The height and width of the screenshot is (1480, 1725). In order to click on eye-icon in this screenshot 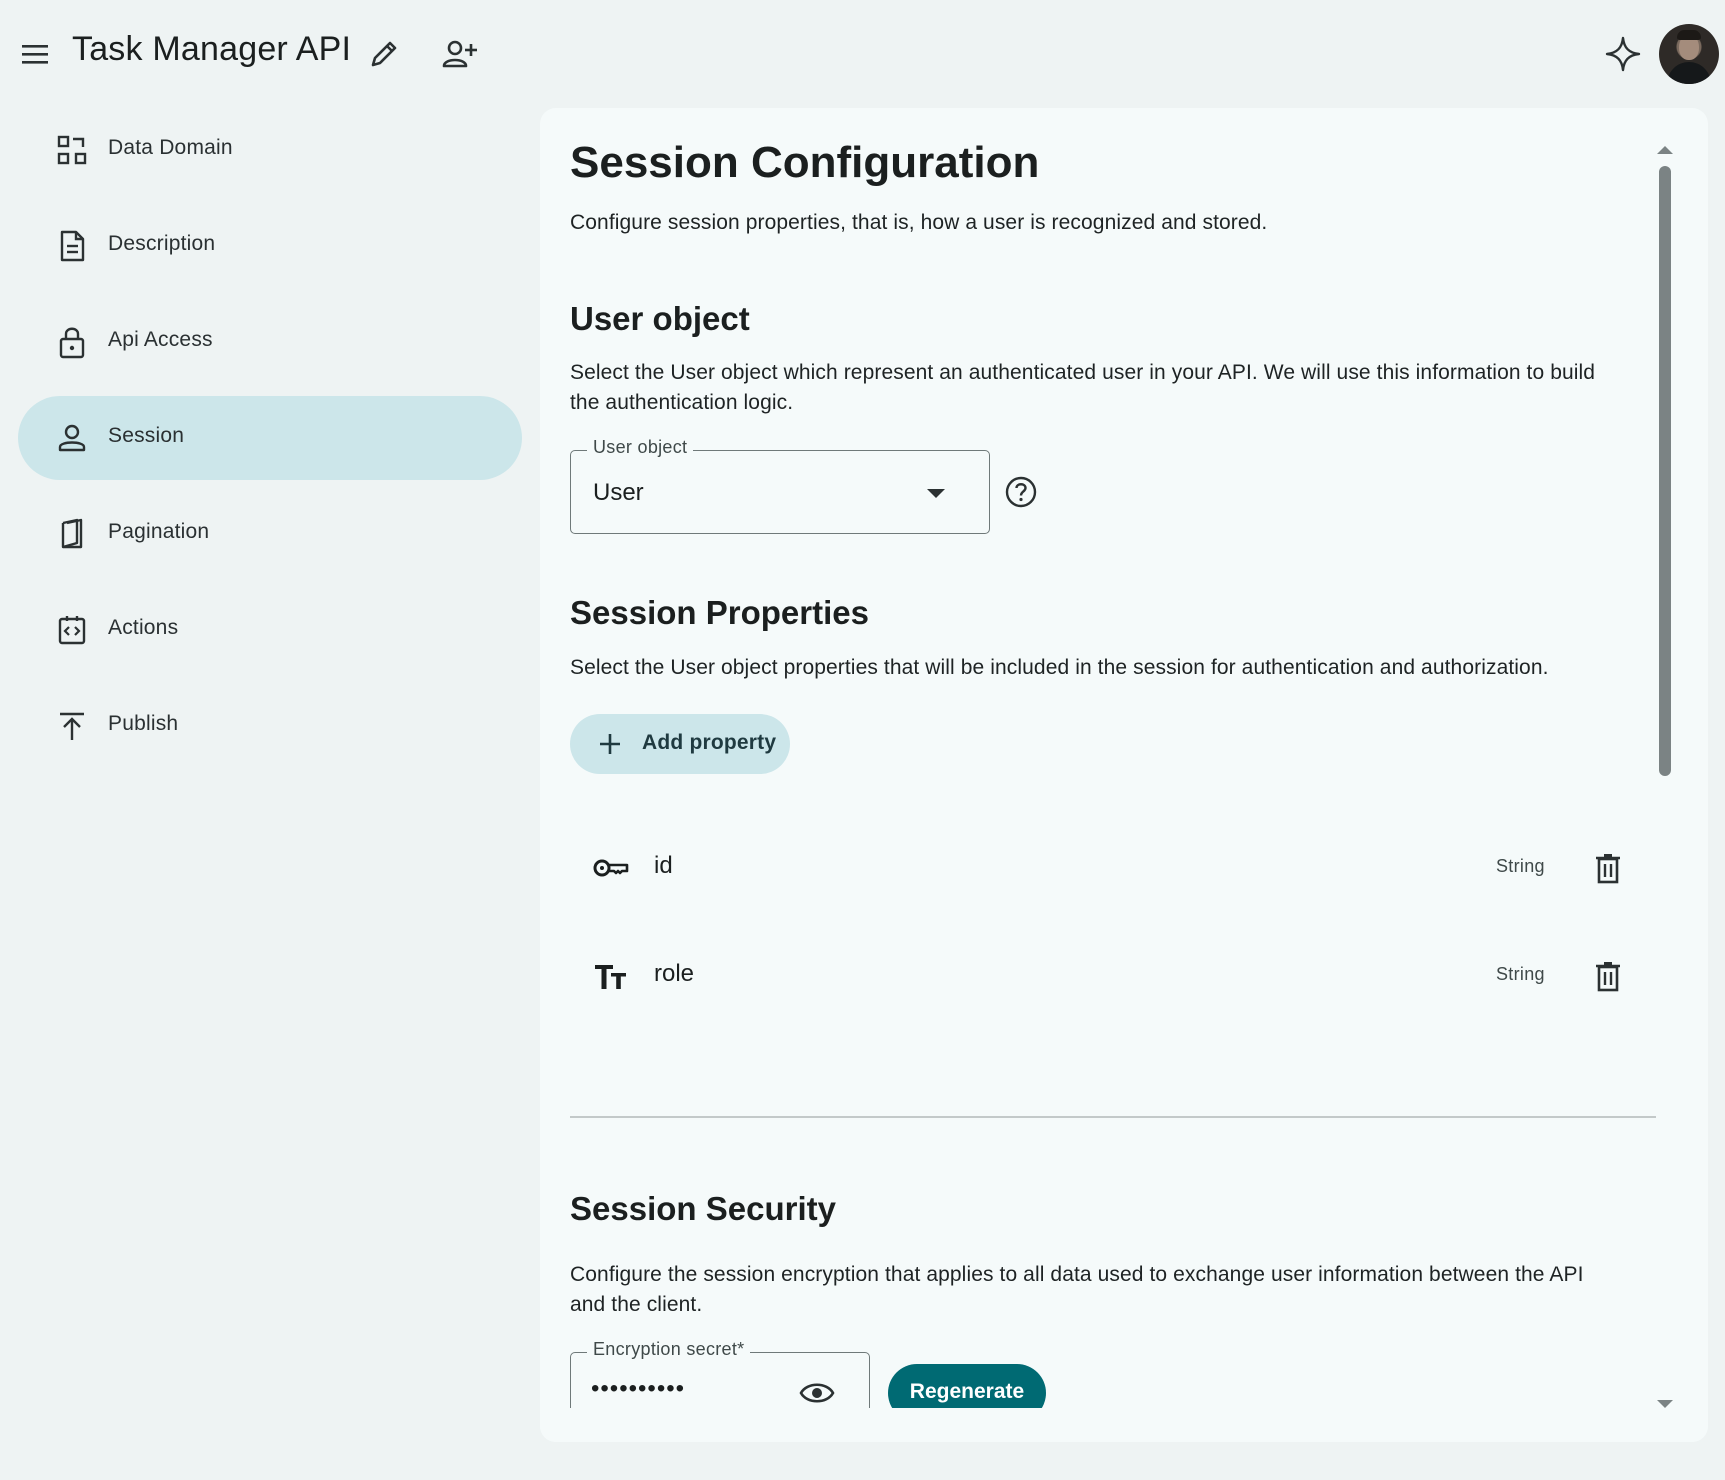, I will do `click(817, 1393)`.